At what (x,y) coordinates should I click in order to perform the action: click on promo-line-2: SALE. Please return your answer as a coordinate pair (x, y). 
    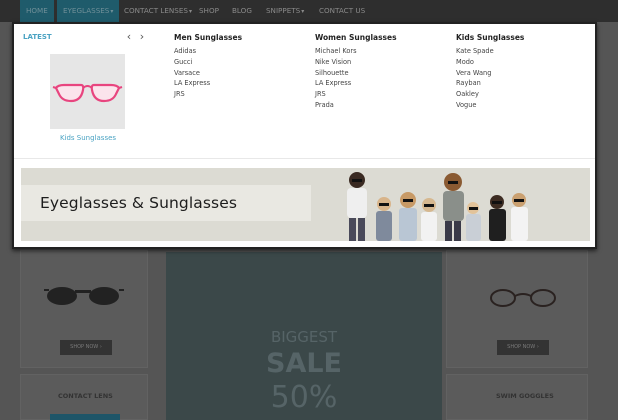
    Looking at the image, I should click on (304, 363).